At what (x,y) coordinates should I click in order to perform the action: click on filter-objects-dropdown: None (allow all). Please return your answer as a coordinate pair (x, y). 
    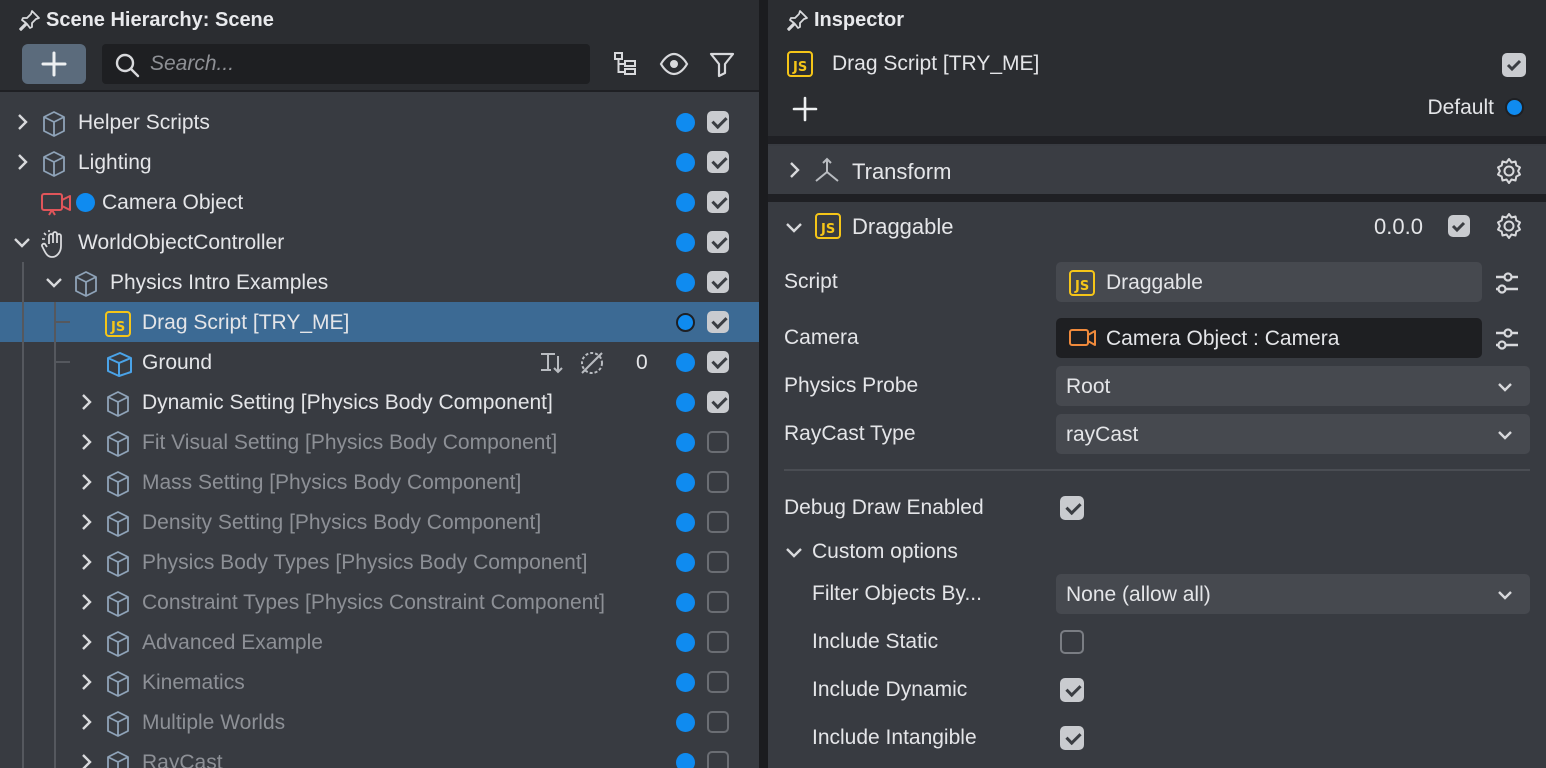
    Looking at the image, I should click on (1293, 594).